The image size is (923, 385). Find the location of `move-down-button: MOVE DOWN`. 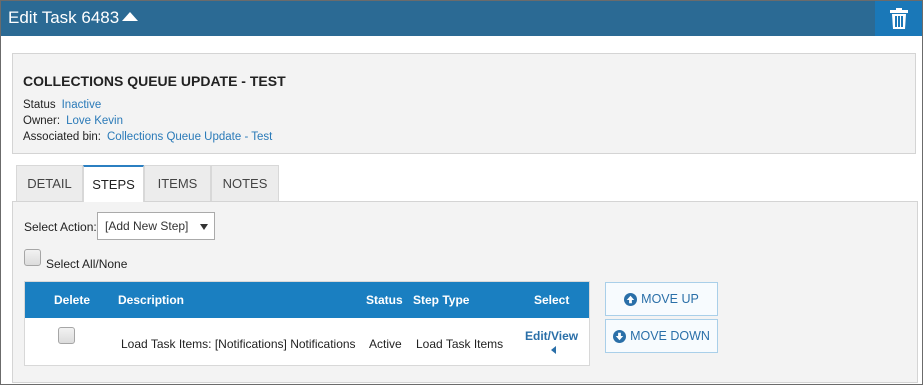

move-down-button: MOVE DOWN is located at coordinates (661, 336).